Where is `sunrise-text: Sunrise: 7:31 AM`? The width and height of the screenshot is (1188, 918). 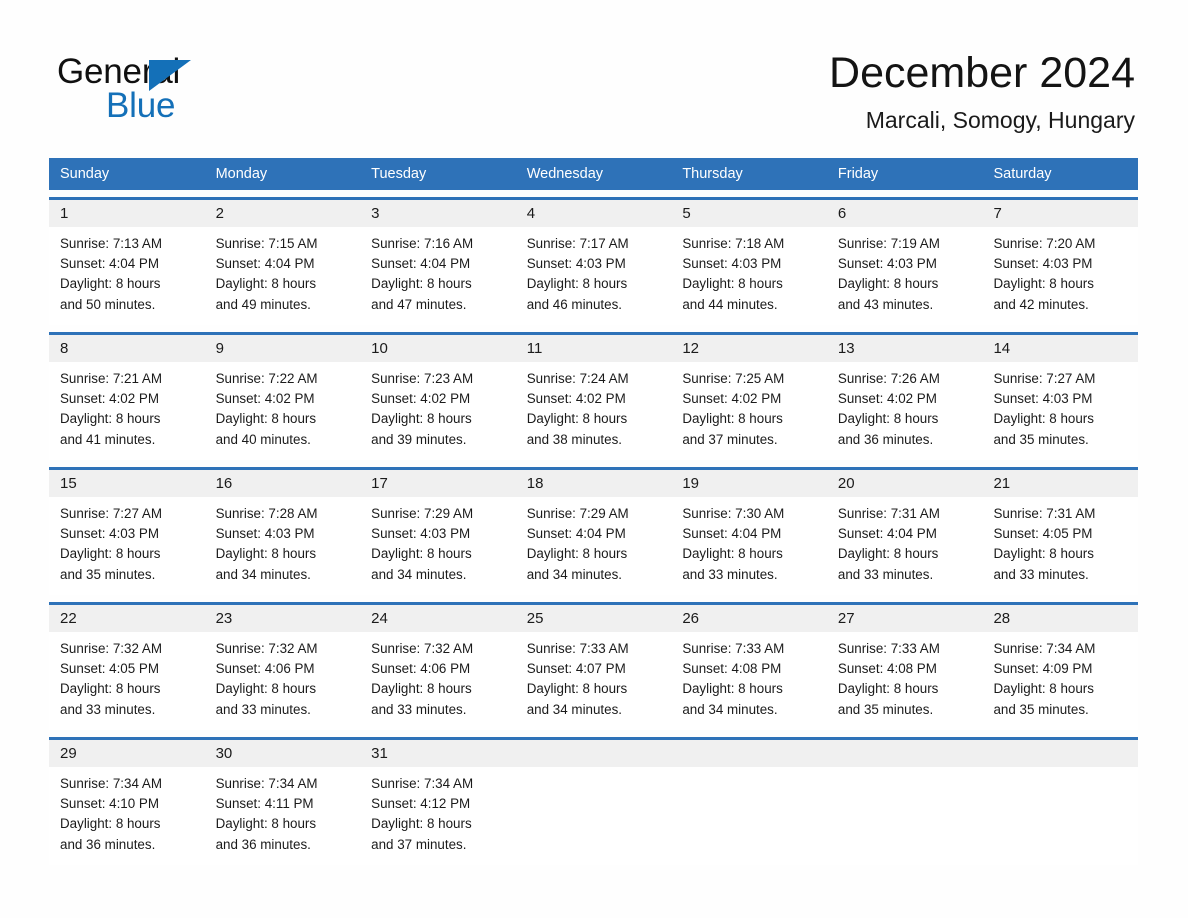 sunrise-text: Sunrise: 7:31 AM is located at coordinates (888, 513).